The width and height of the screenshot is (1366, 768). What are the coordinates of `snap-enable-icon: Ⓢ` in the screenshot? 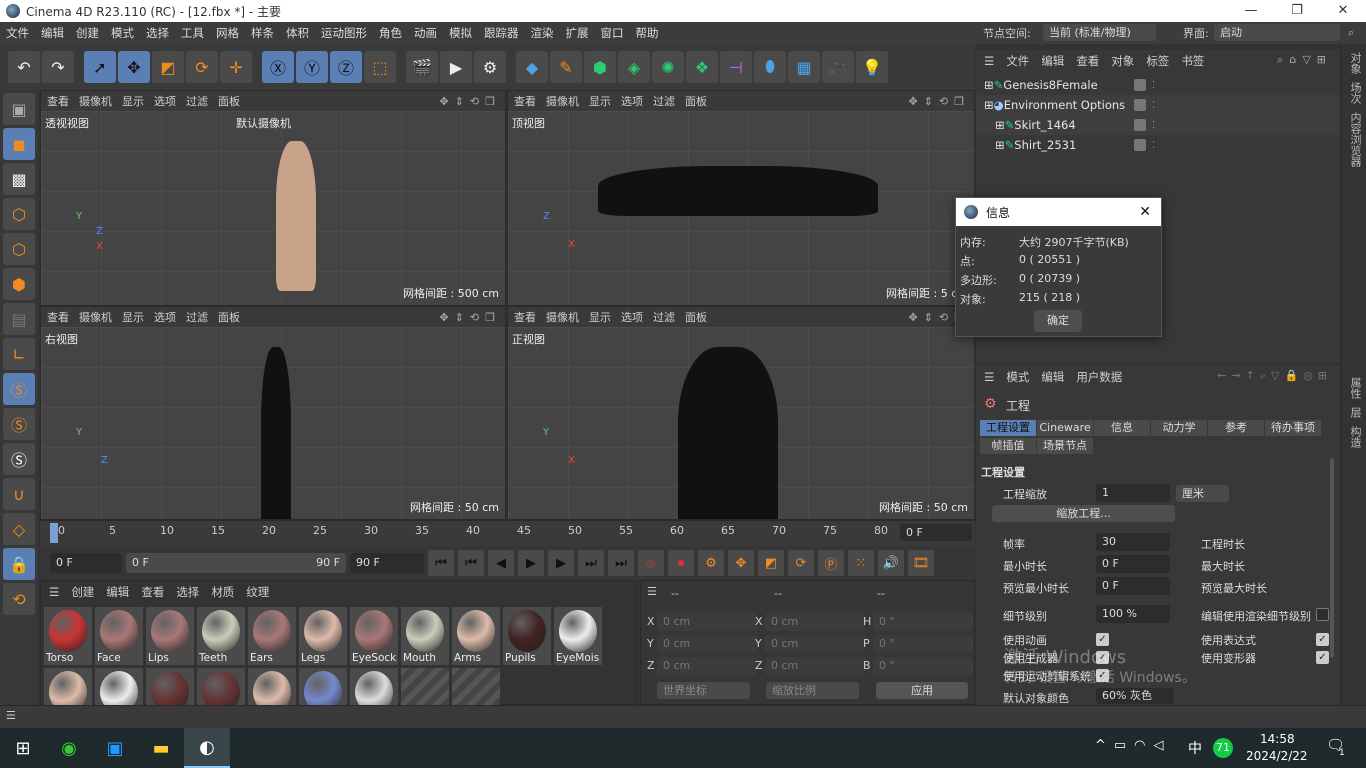 It's located at (19, 459).